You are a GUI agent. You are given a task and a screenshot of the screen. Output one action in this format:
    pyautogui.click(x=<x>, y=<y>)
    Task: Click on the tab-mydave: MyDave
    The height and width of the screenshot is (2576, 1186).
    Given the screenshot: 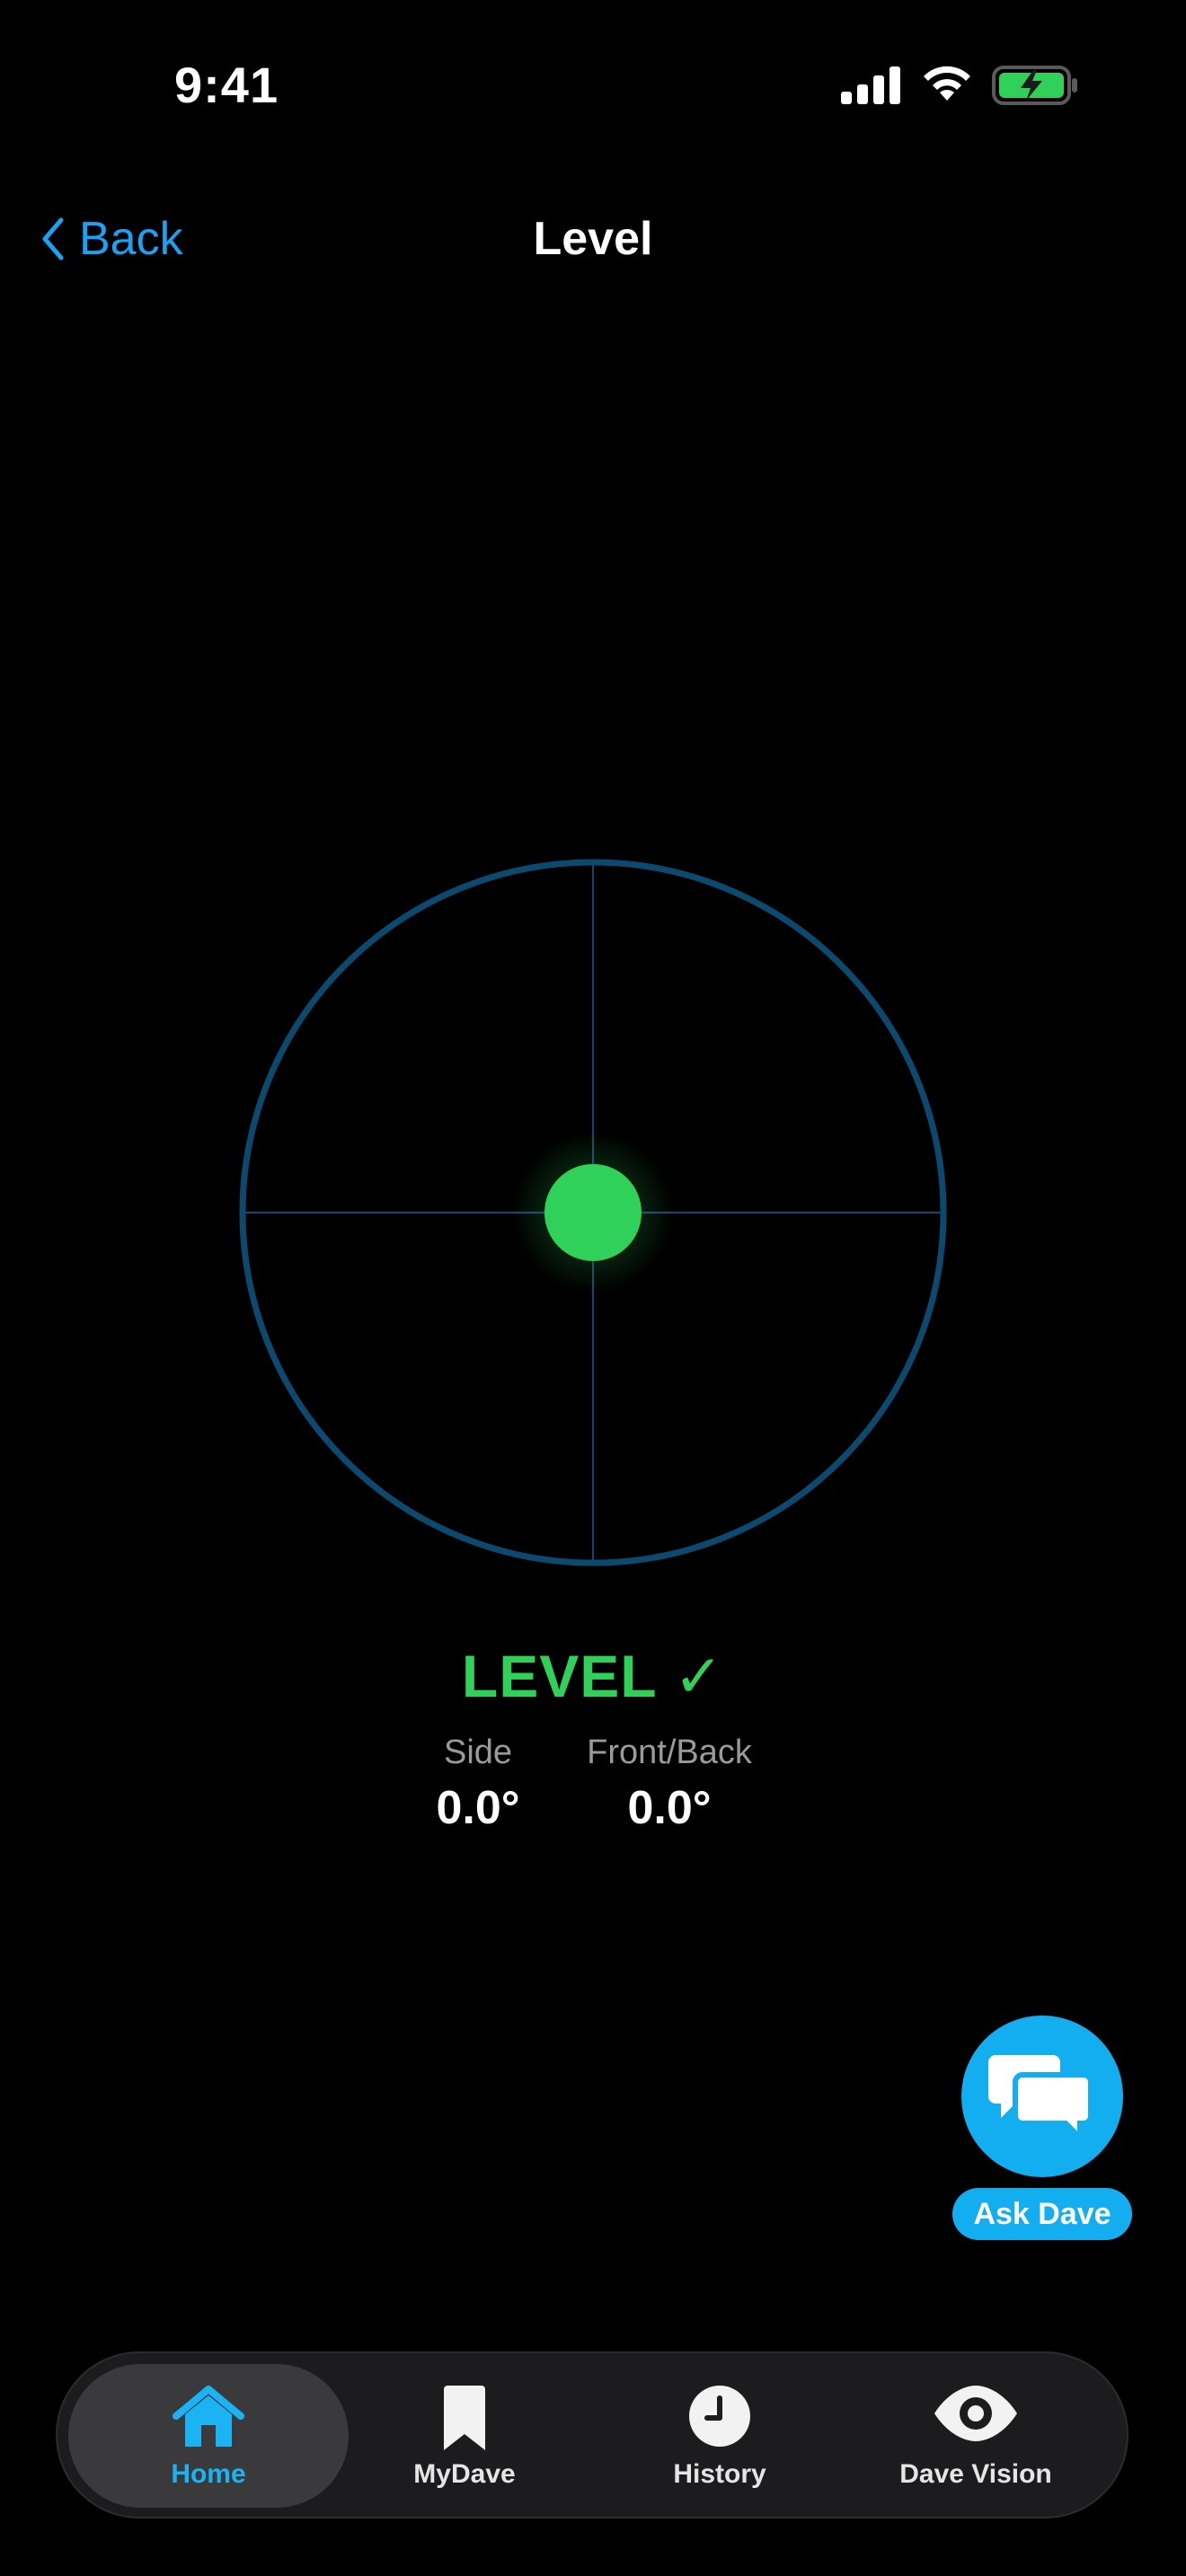 What is the action you would take?
    pyautogui.click(x=464, y=2436)
    